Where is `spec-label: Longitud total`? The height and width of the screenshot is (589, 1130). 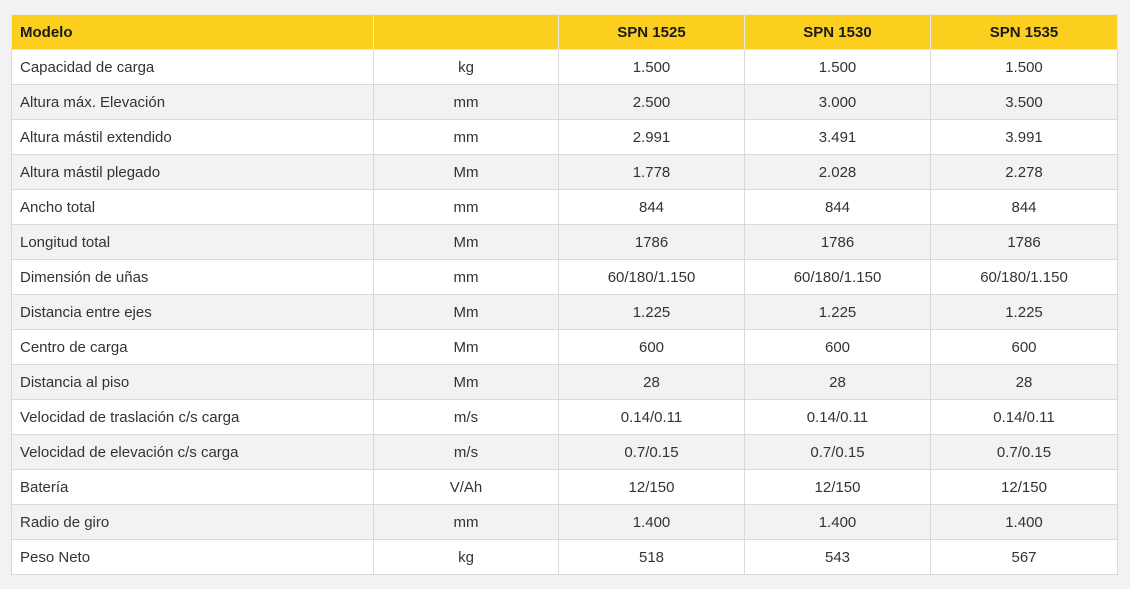 spec-label: Longitud total is located at coordinates (192, 242).